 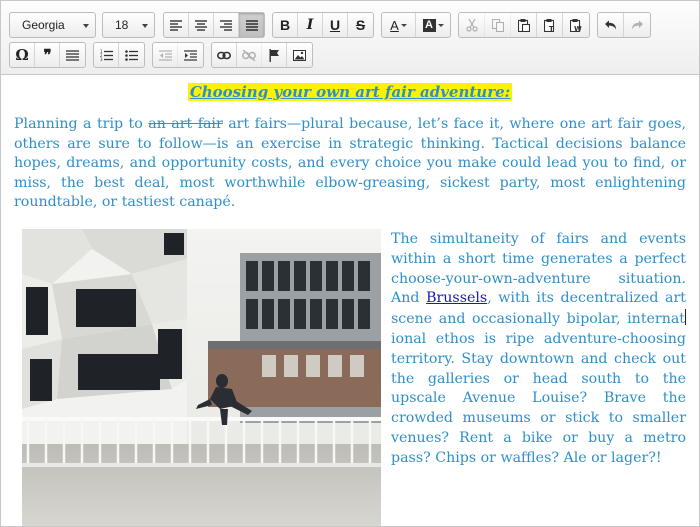 I want to click on paste-word-icon: W, so click(x=576, y=25).